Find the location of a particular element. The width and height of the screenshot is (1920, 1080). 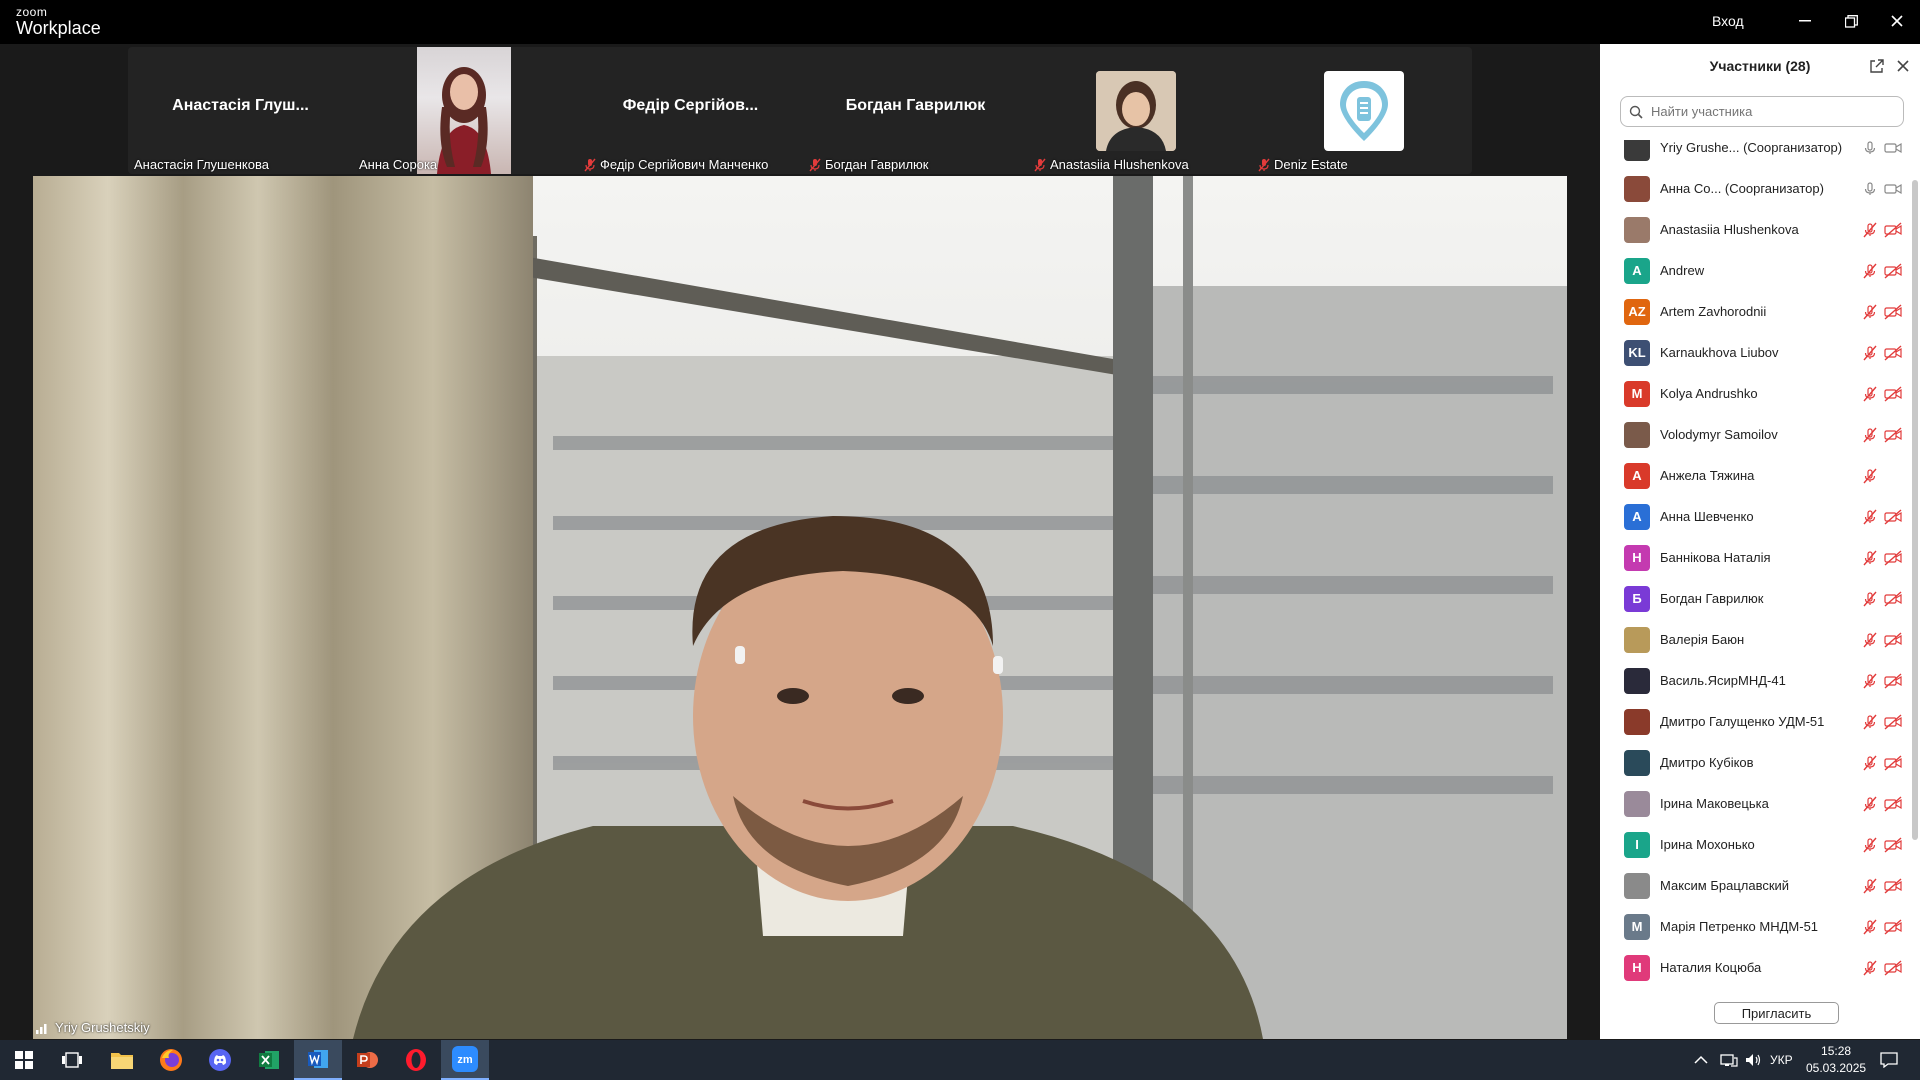

language-indicator: УКР is located at coordinates (1781, 1060).